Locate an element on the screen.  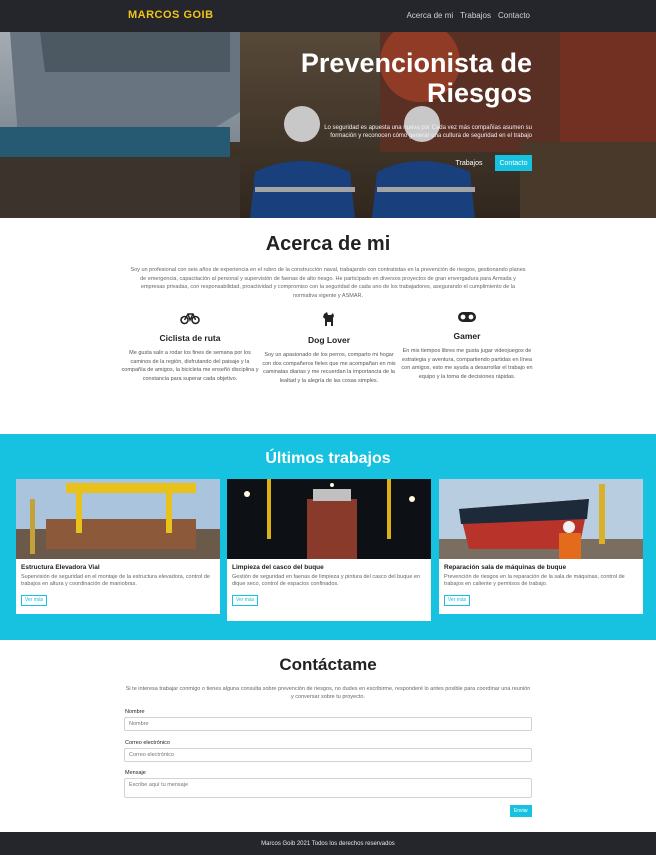
work-card-title: Reparación sala de máquinas de buque is located at coordinates (505, 567).